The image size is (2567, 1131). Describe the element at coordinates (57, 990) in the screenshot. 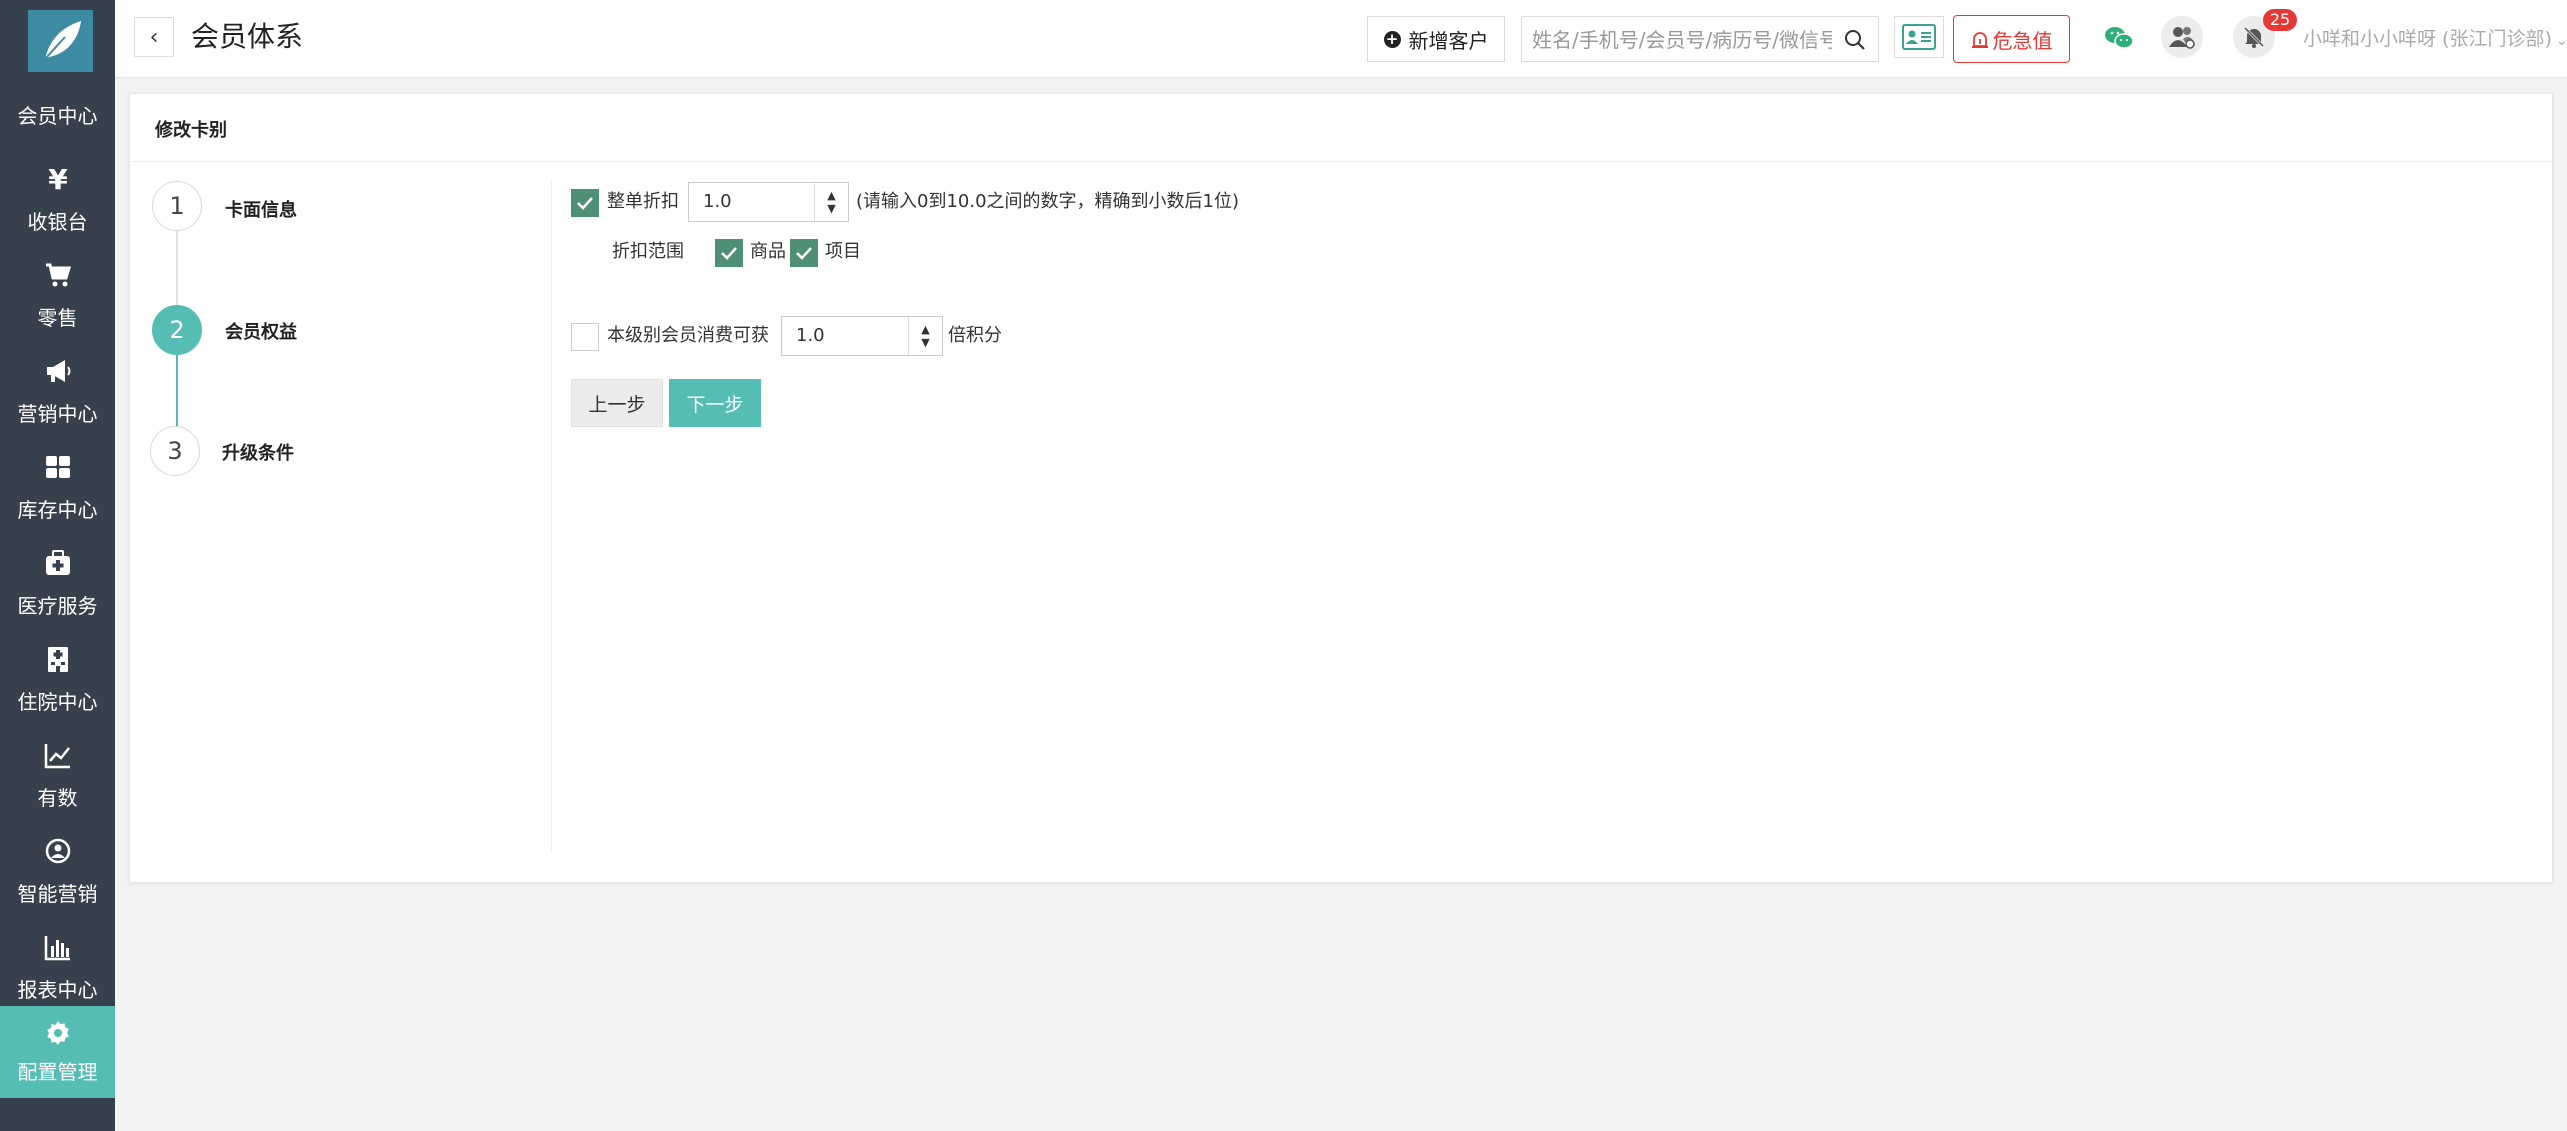

I see `sidebar-item-label: 报表中心` at that location.